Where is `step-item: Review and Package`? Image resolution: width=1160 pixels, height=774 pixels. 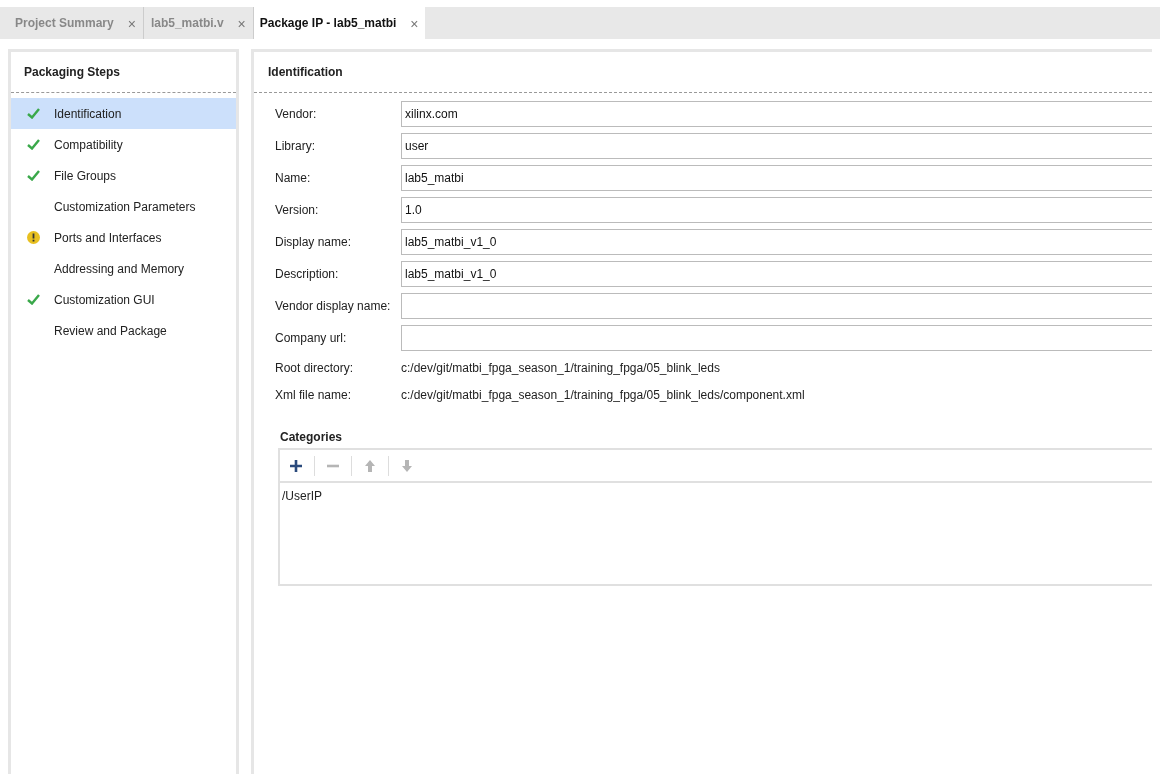 step-item: Review and Package is located at coordinates (123, 330).